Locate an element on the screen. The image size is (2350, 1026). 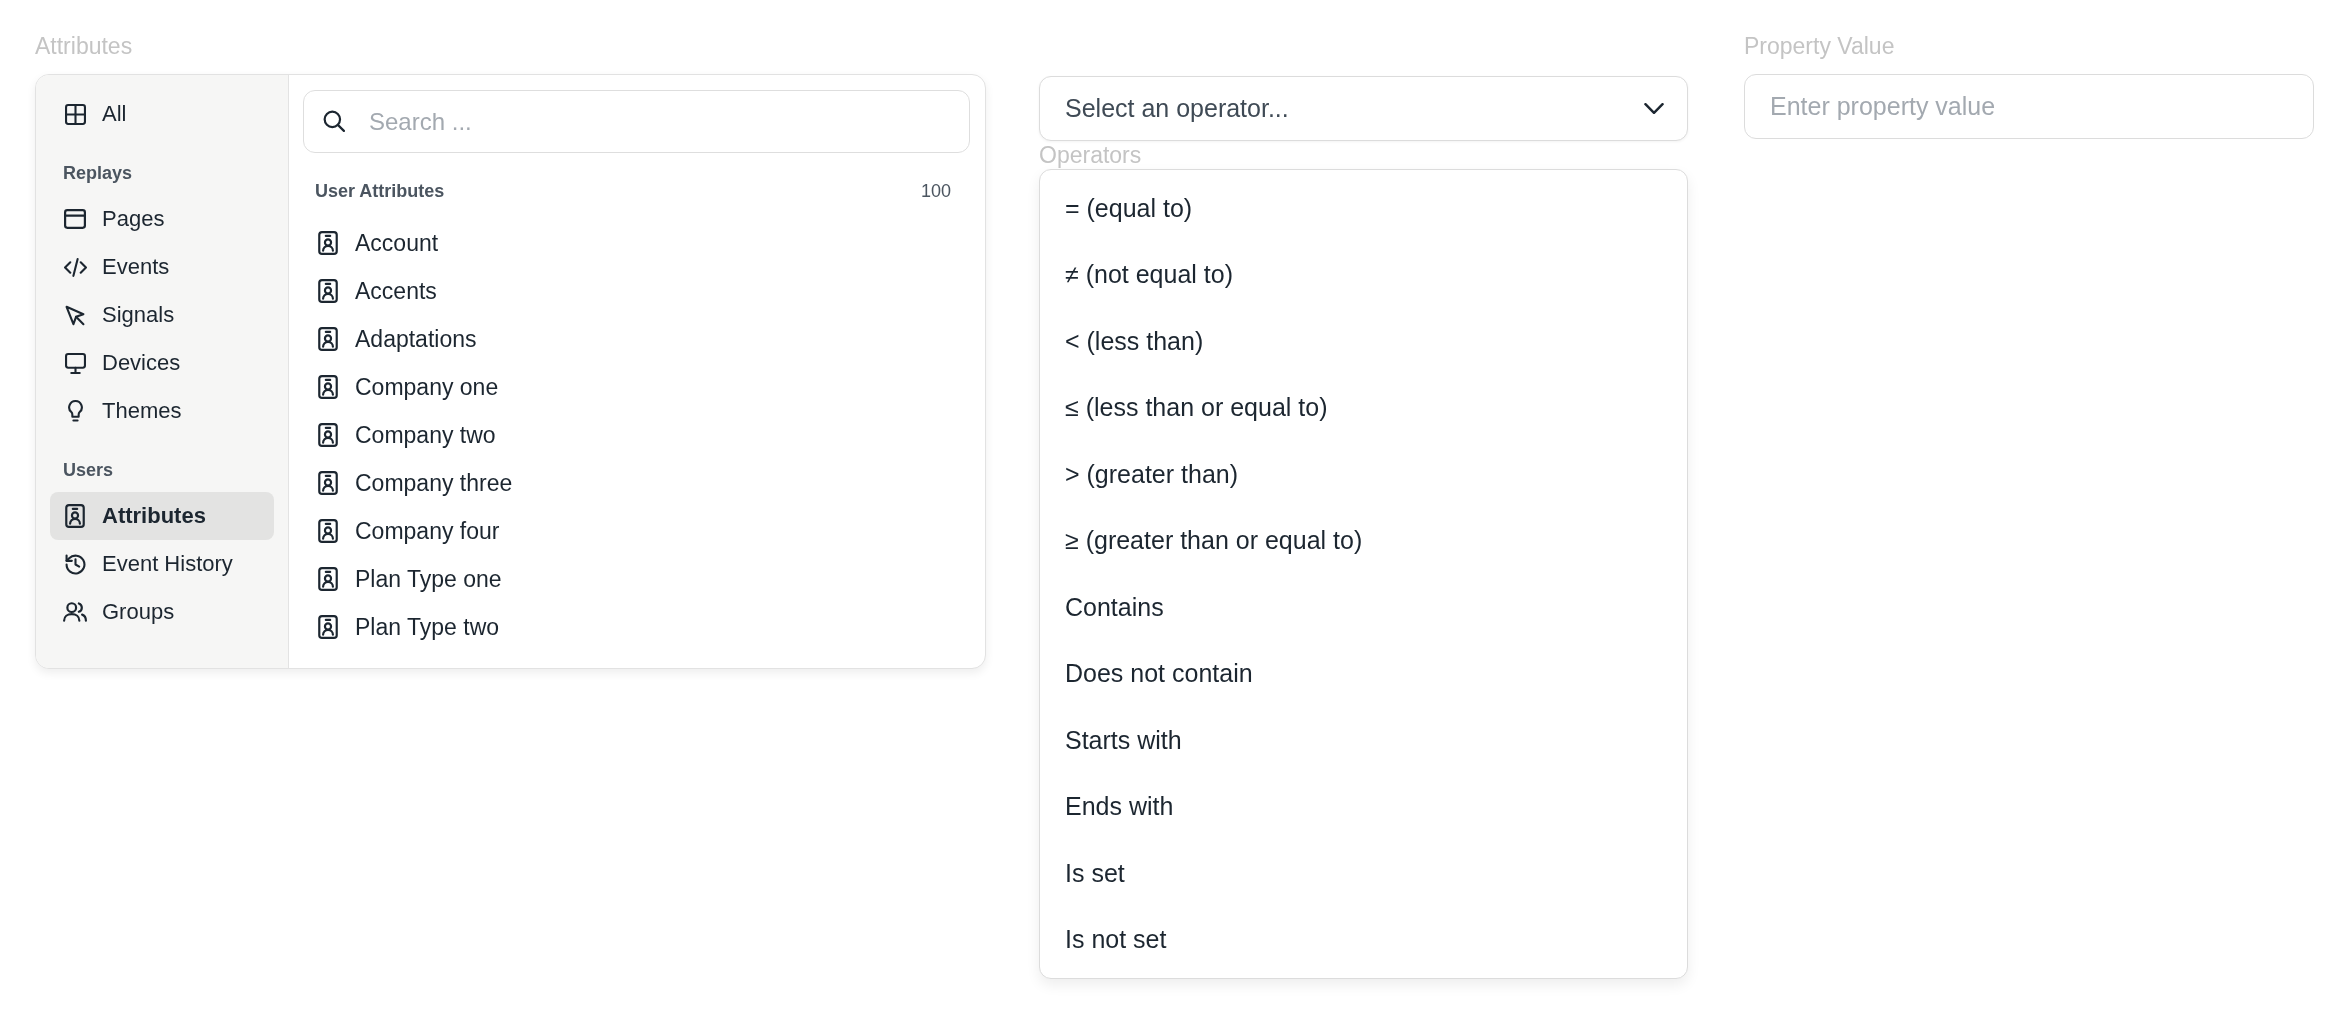
sidebar-item: Devices is located at coordinates (162, 363).